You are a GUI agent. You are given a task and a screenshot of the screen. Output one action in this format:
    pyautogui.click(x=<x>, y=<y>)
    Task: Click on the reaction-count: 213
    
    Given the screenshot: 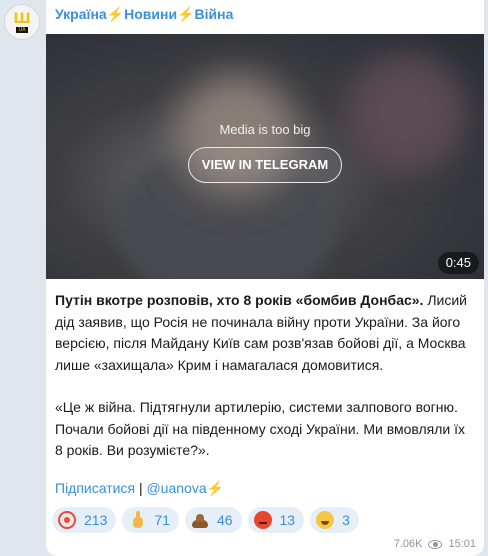 What is the action you would take?
    pyautogui.click(x=96, y=520)
    